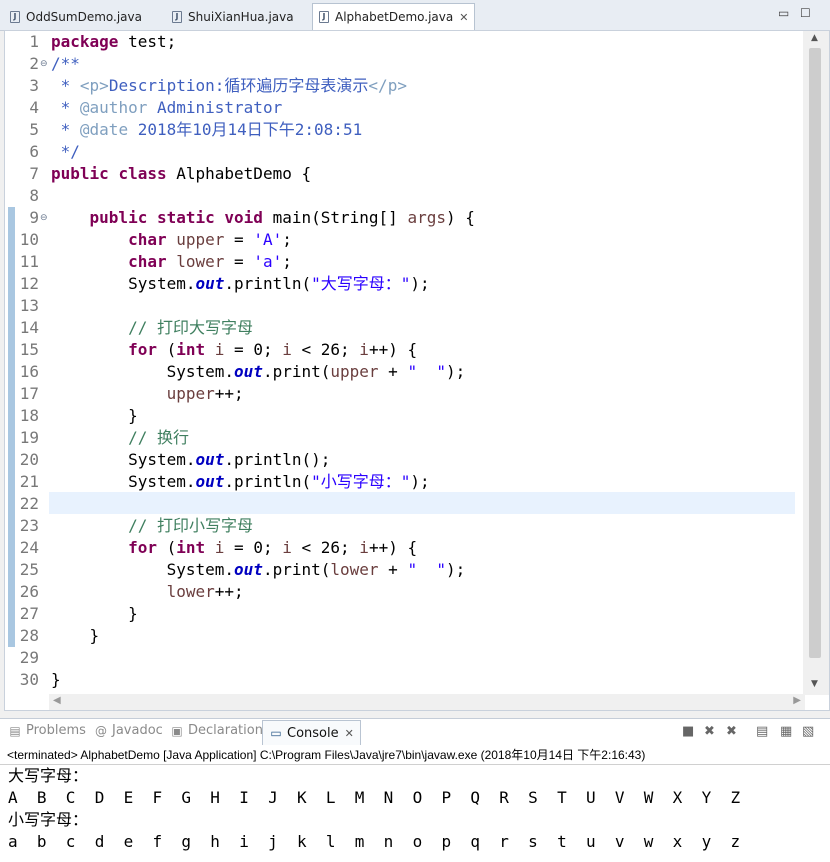 This screenshot has height=862, width=830. What do you see at coordinates (268, 283) in the screenshot?
I see `code-token: .println(` at bounding box center [268, 283].